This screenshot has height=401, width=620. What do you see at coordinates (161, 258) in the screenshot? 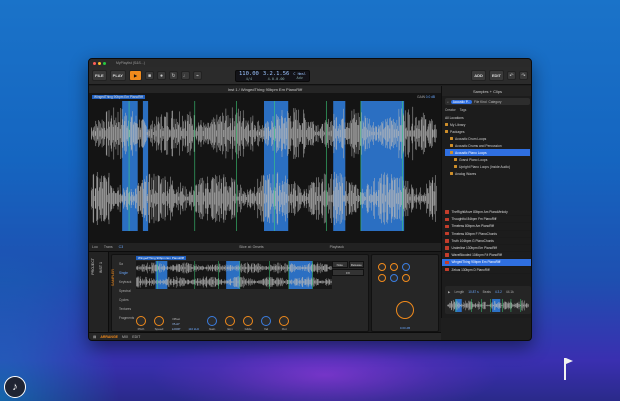
I see `sampler-clip-label: WingedThing 90bpm Em PianoRiff` at bounding box center [161, 258].